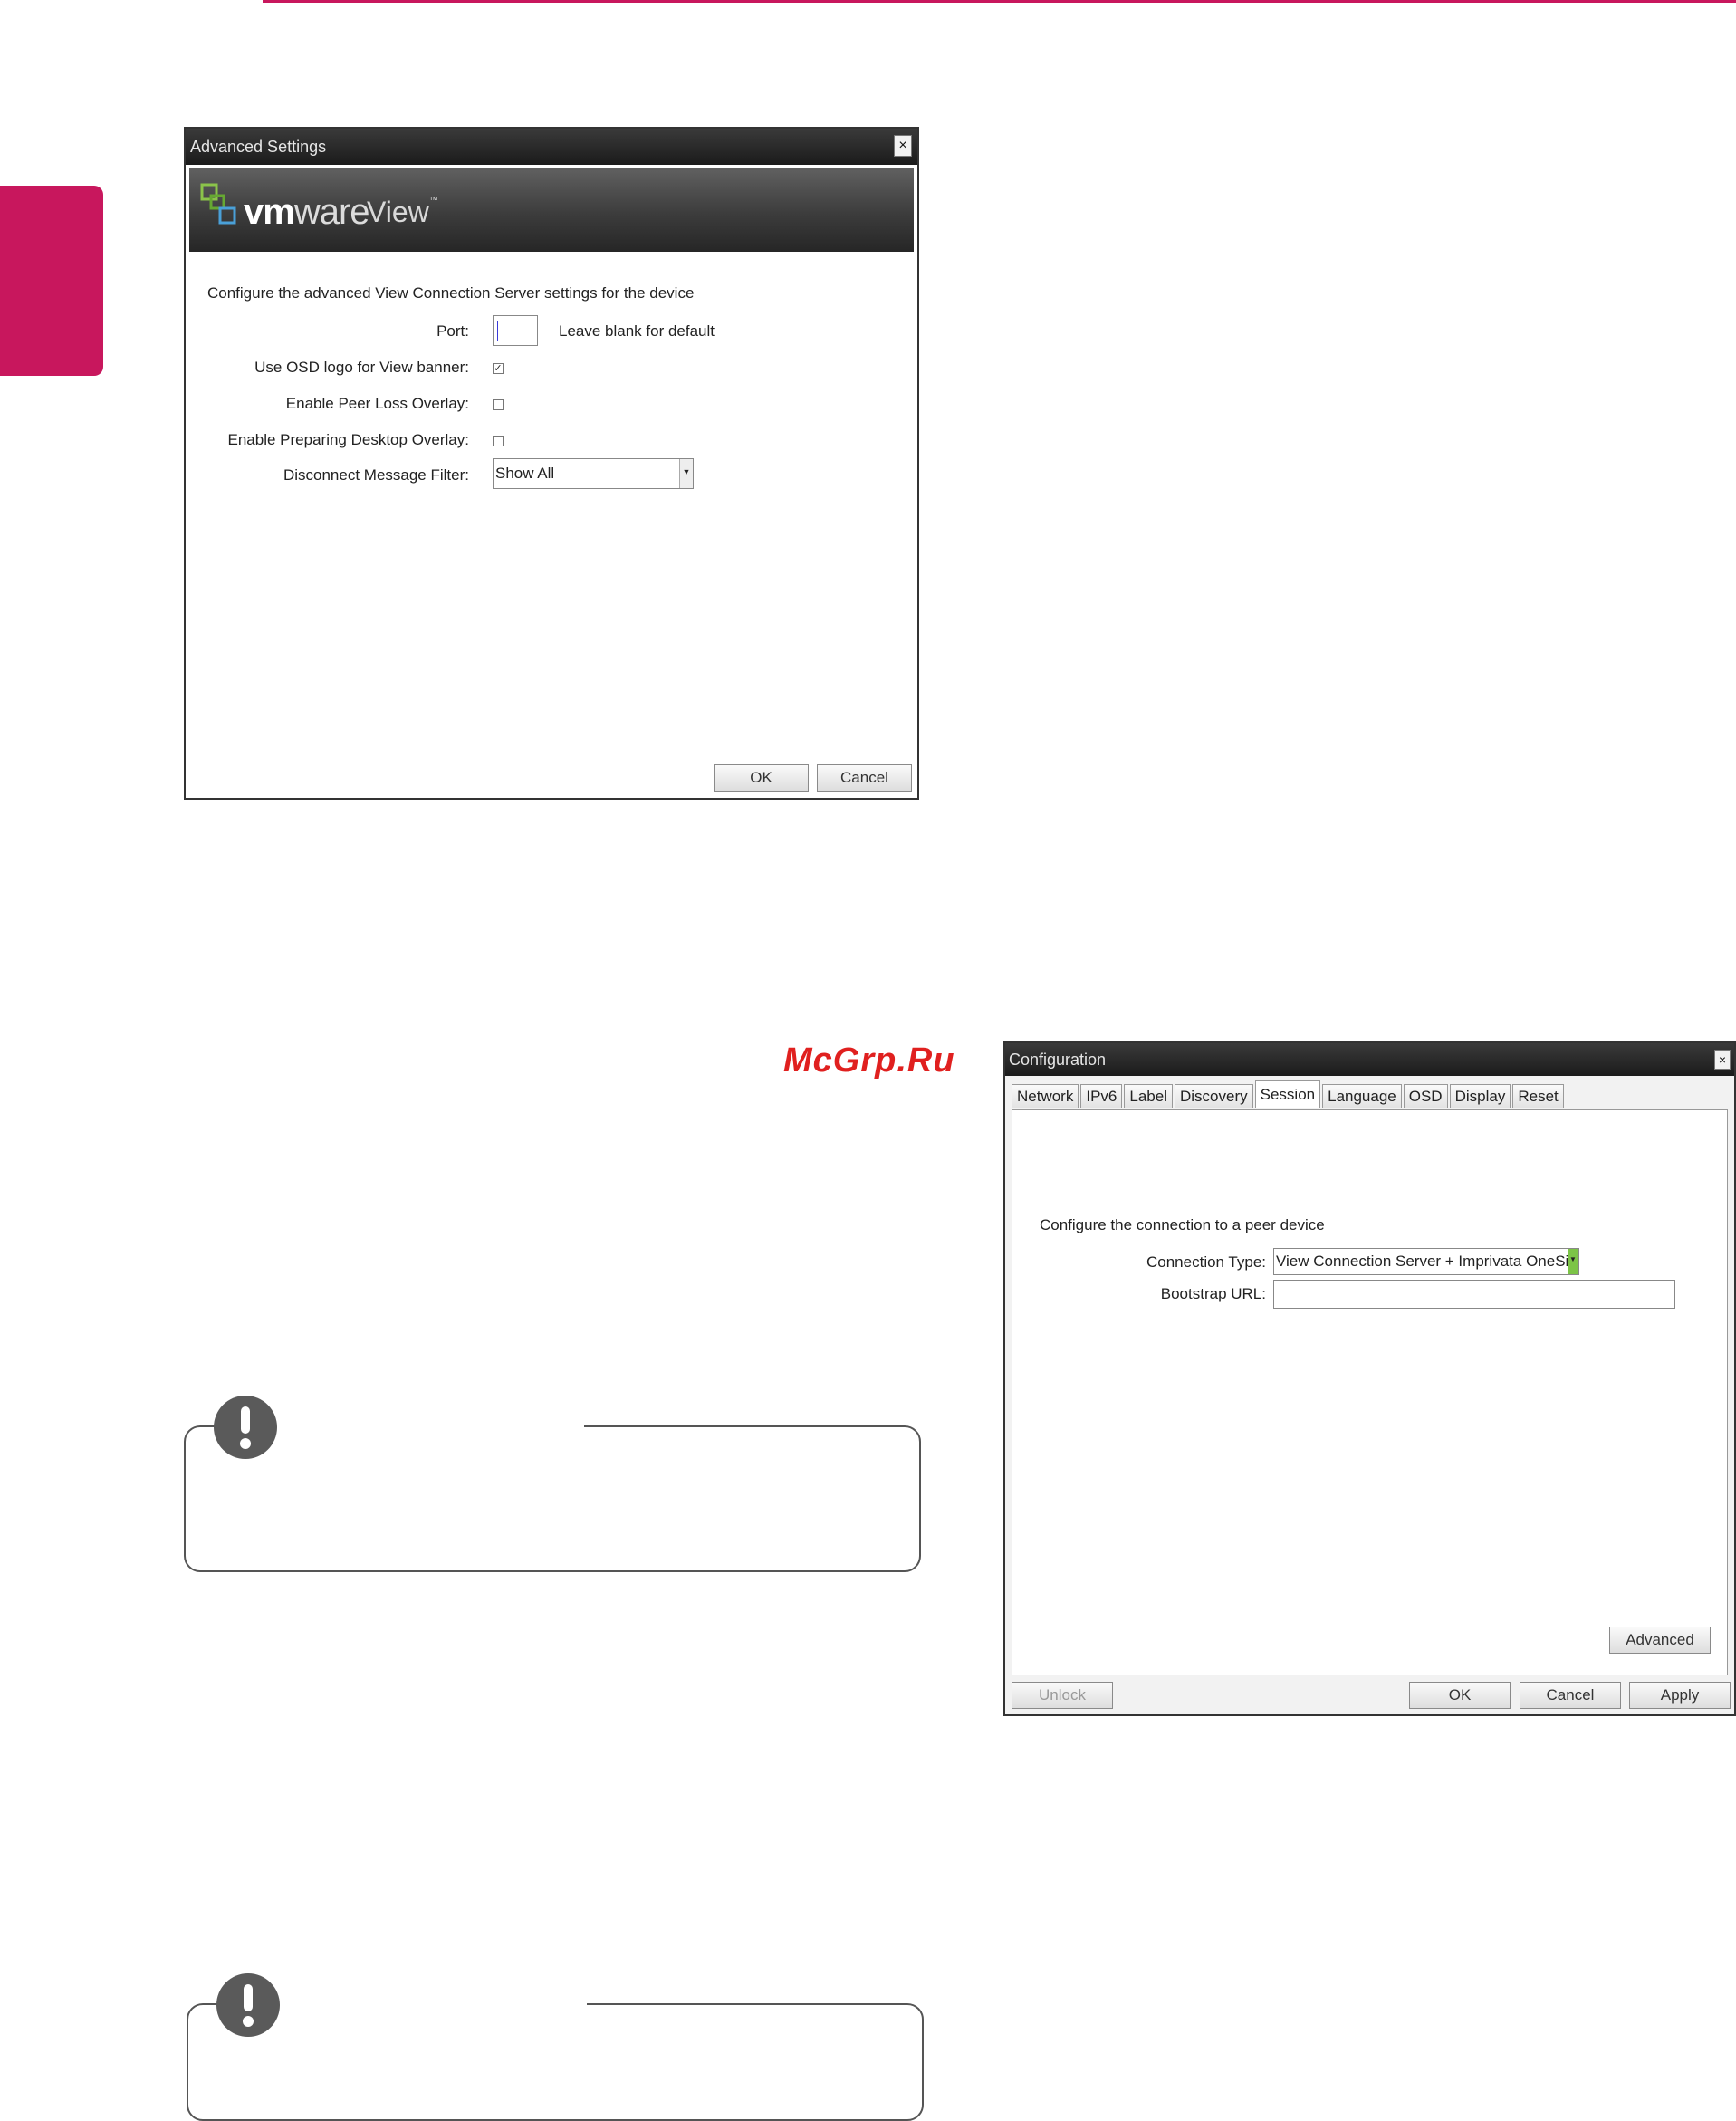 The height and width of the screenshot is (2121, 1736). What do you see at coordinates (452, 331) in the screenshot?
I see `port-label: Port:` at bounding box center [452, 331].